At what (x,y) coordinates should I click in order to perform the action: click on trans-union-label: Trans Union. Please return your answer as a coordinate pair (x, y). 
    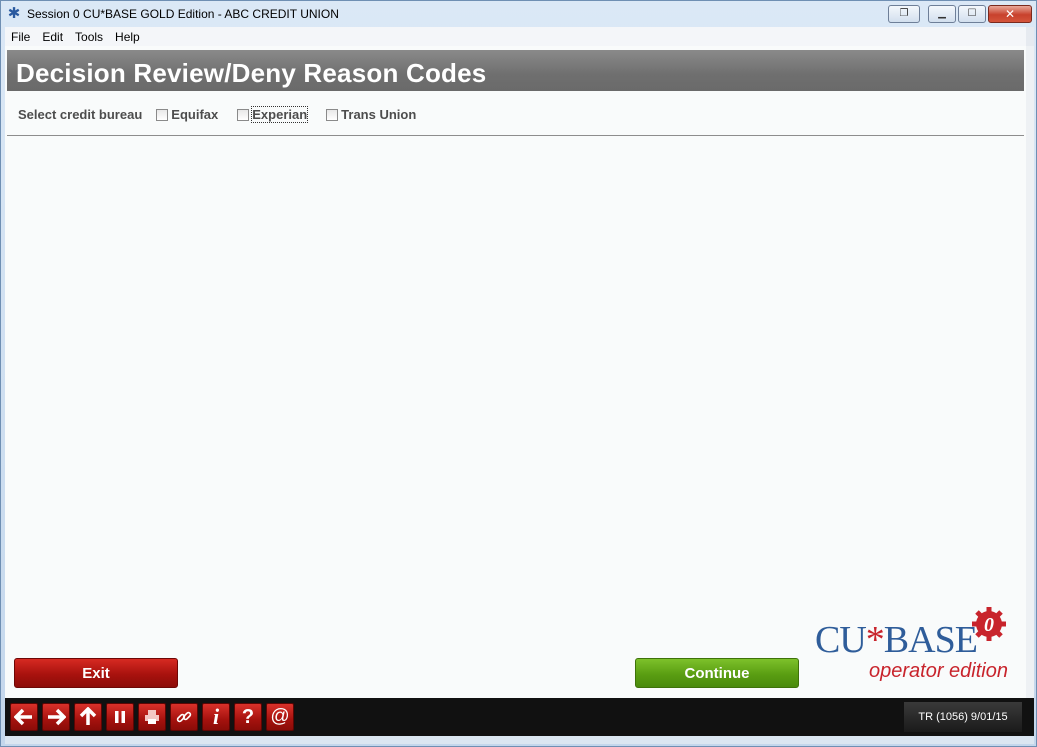
    Looking at the image, I should click on (378, 114).